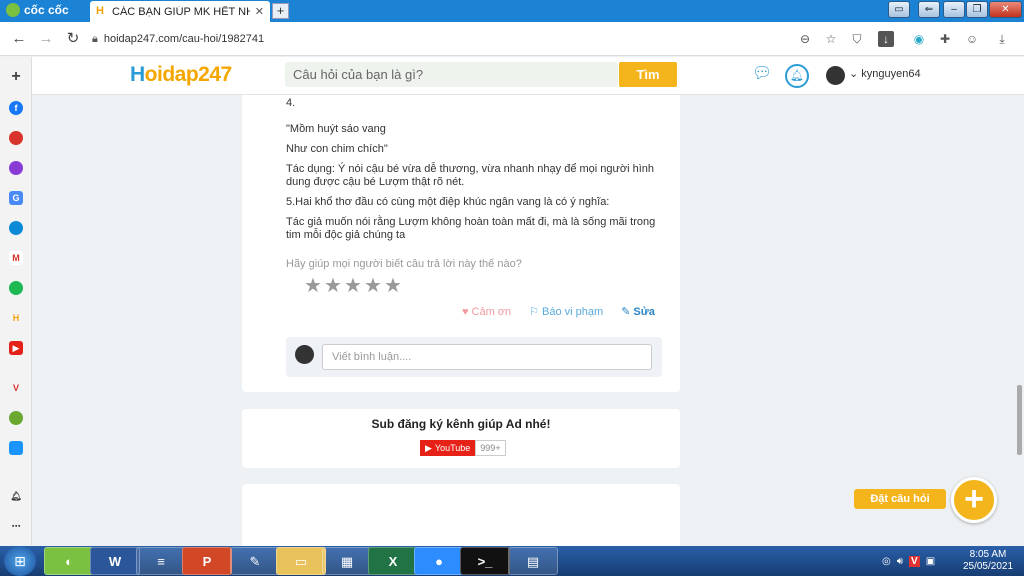 The width and height of the screenshot is (1024, 576). What do you see at coordinates (16, 301) in the screenshot?
I see `browser-sidebar: + f G M H ▶ V 🔔︎ ⋯` at bounding box center [16, 301].